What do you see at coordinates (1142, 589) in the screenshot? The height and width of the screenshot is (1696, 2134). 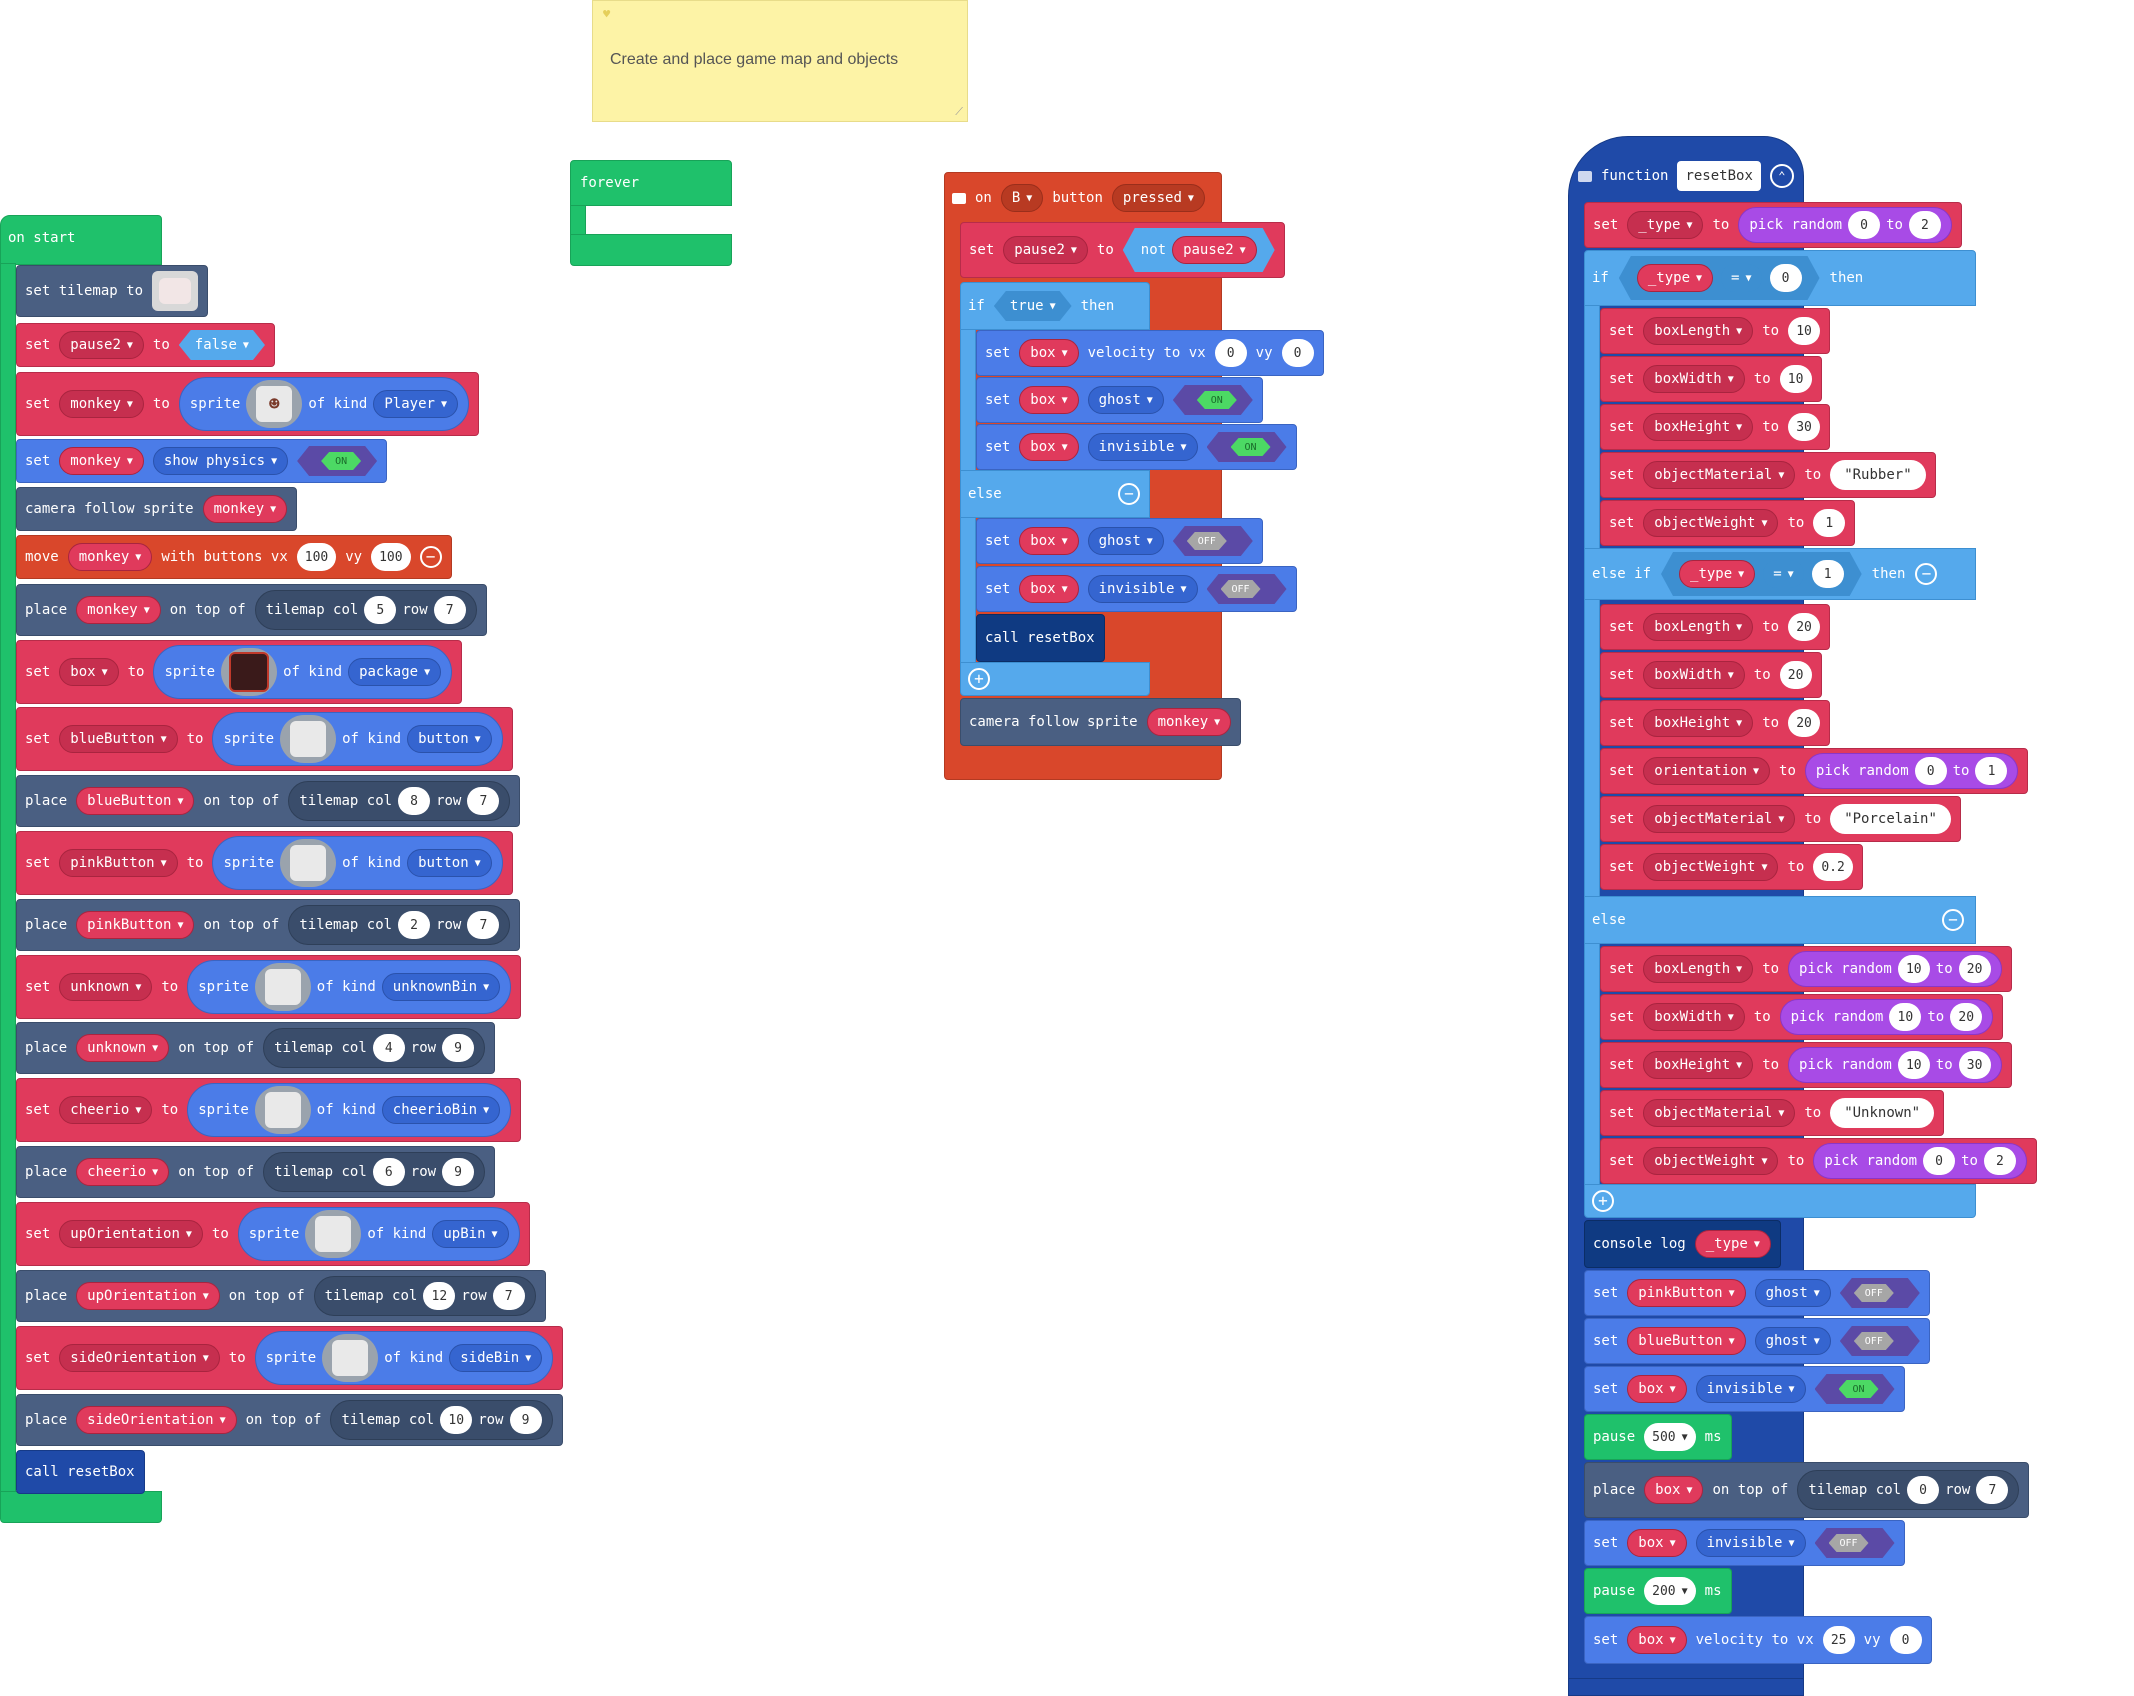 I see `prop-dropdown: invisible ▼` at bounding box center [1142, 589].